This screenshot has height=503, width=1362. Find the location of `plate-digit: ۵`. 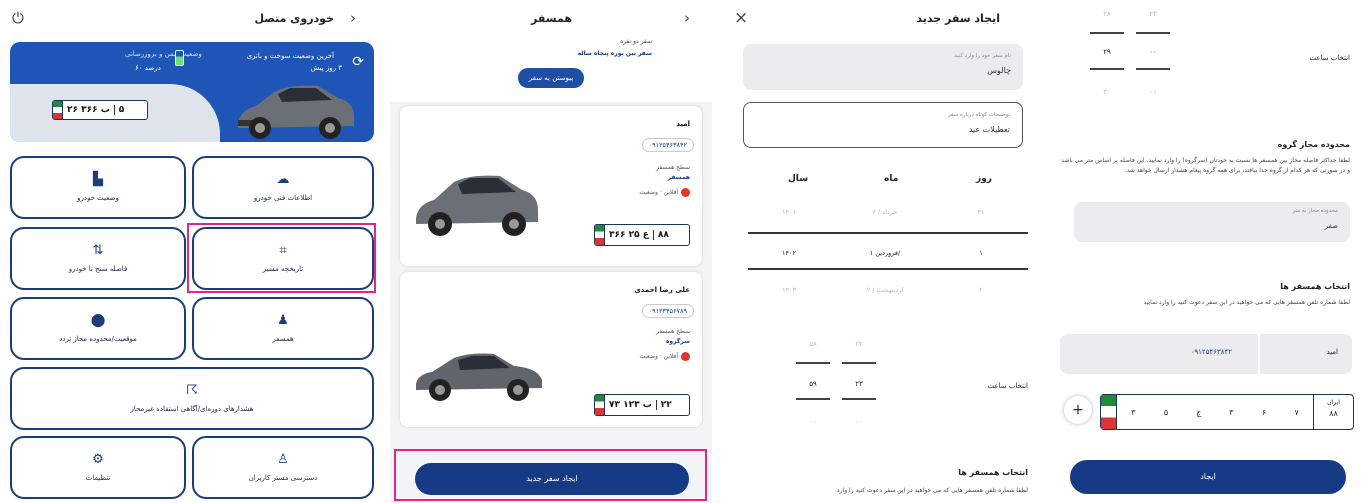

plate-digit: ۵ is located at coordinates (1166, 412).